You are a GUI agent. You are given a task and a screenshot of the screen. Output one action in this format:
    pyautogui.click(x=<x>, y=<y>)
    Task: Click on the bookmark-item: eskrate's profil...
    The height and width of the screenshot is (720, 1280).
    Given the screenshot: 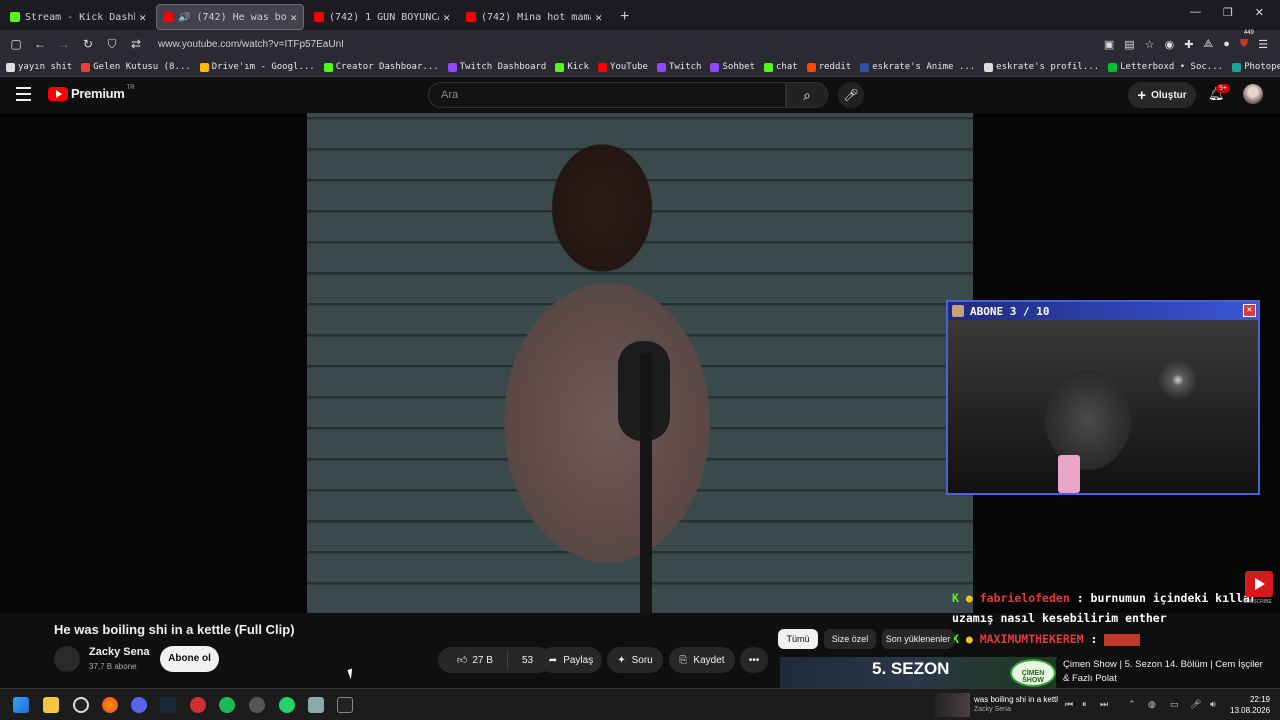 What is the action you would take?
    pyautogui.click(x=1041, y=67)
    